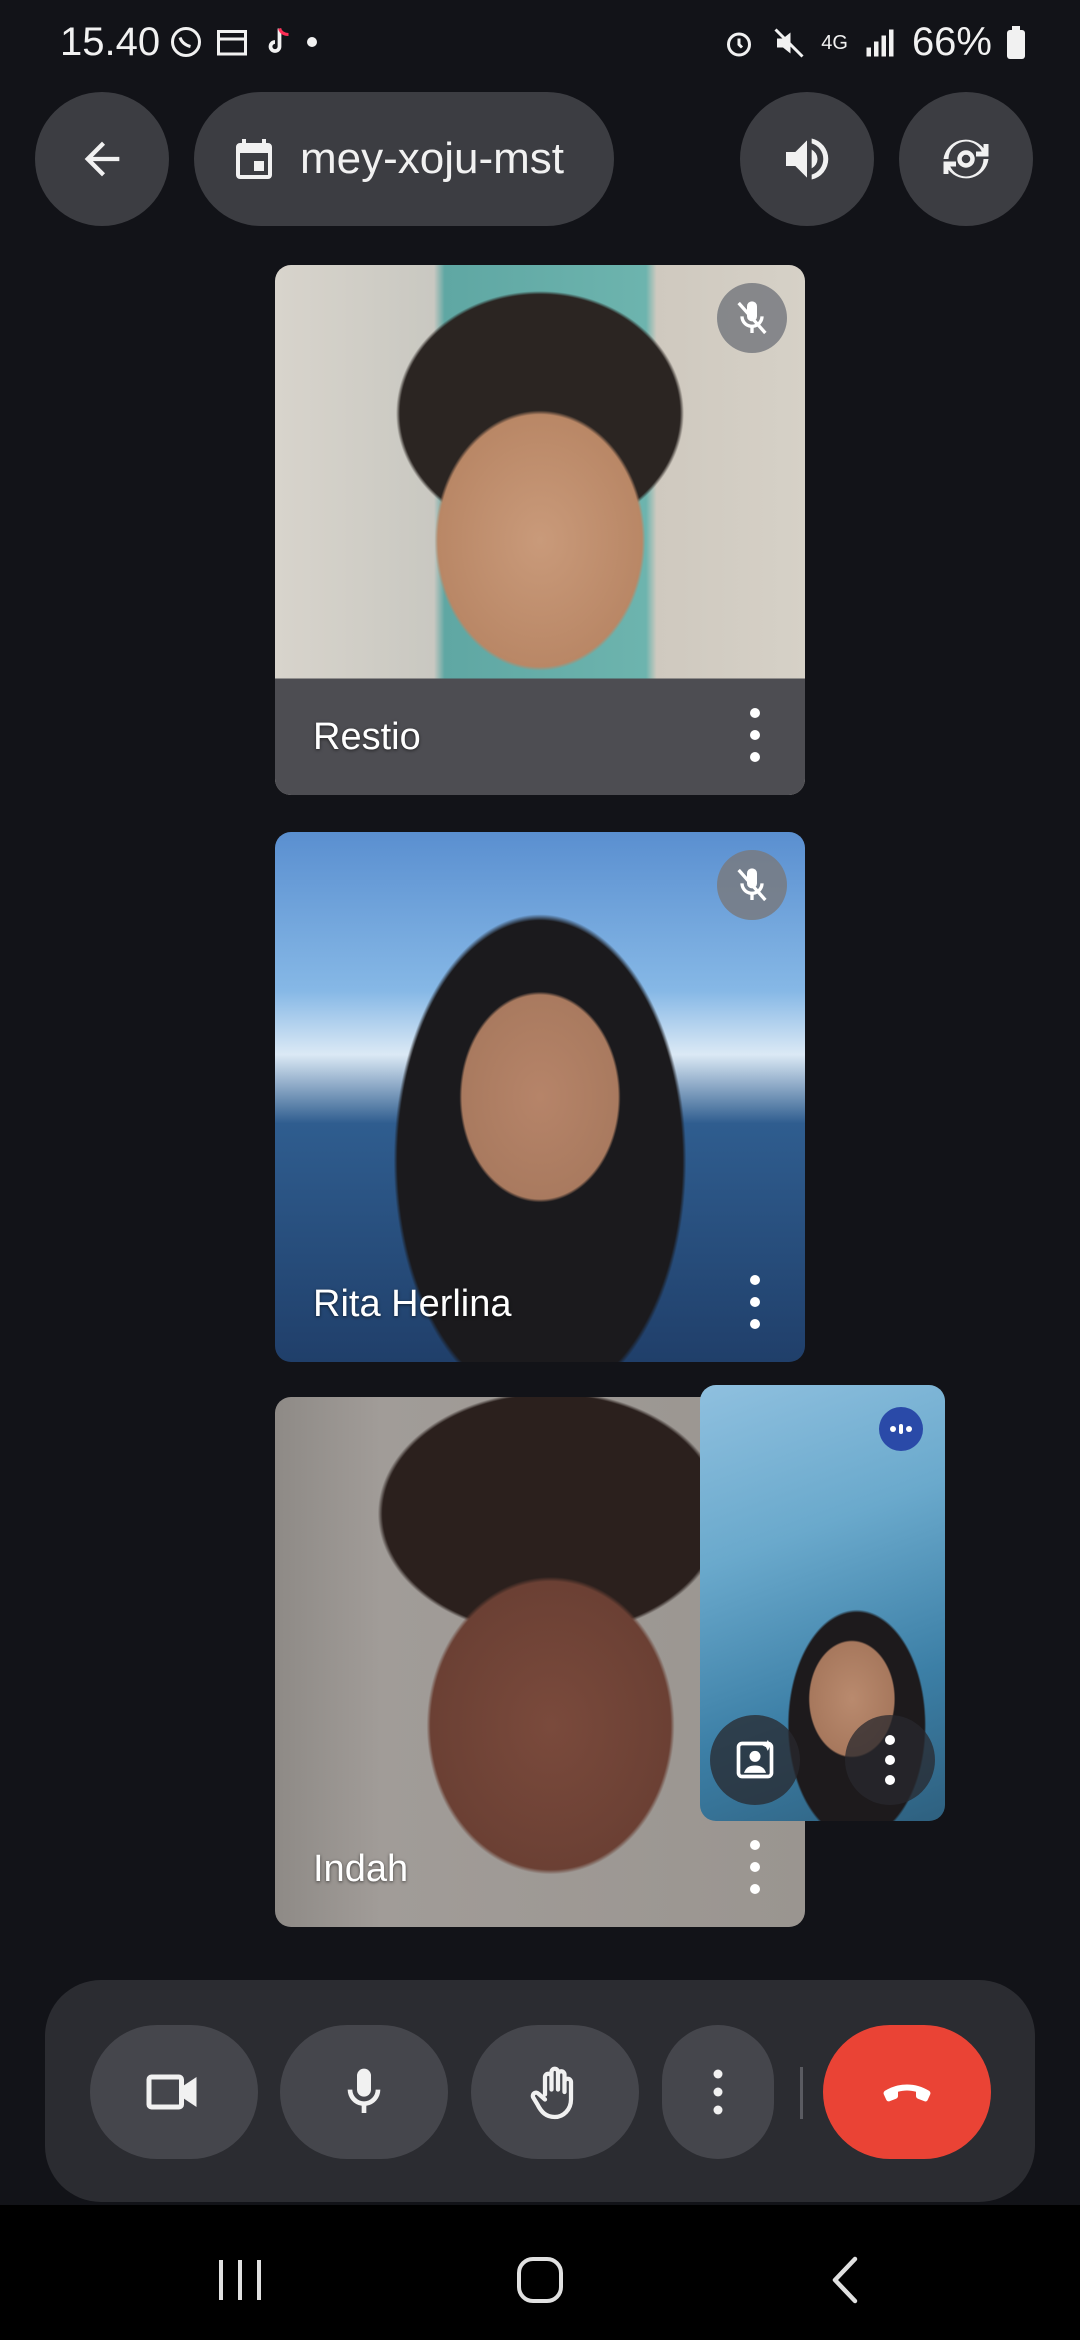  I want to click on self-view-tile, so click(822, 1603).